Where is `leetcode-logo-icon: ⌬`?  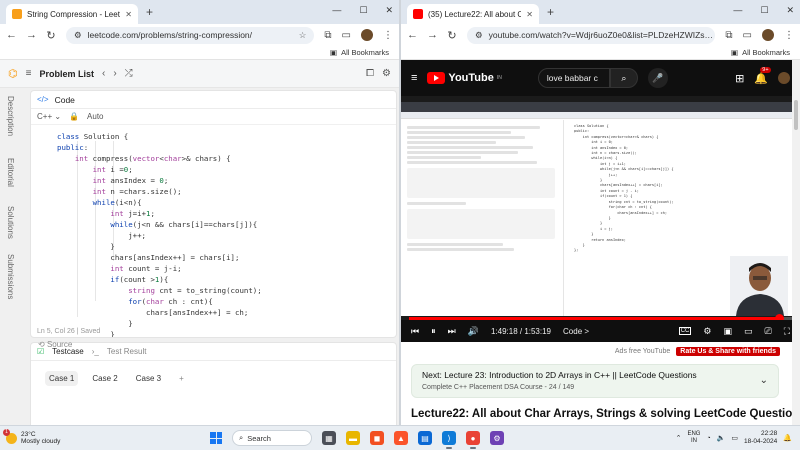 leetcode-logo-icon: ⌬ is located at coordinates (13, 73).